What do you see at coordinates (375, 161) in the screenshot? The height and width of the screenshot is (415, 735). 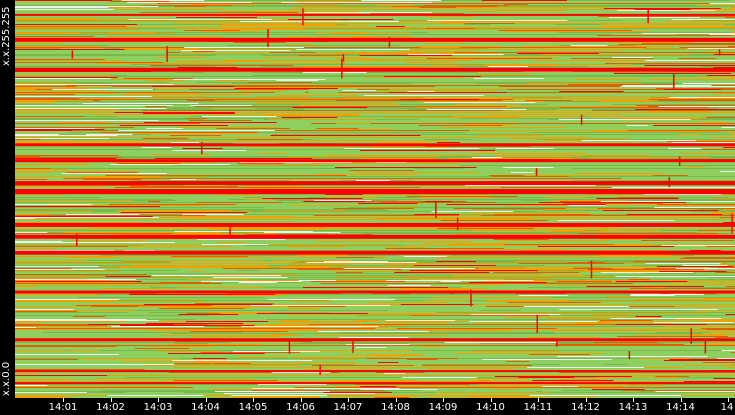 I see `heatmap-red-band` at bounding box center [375, 161].